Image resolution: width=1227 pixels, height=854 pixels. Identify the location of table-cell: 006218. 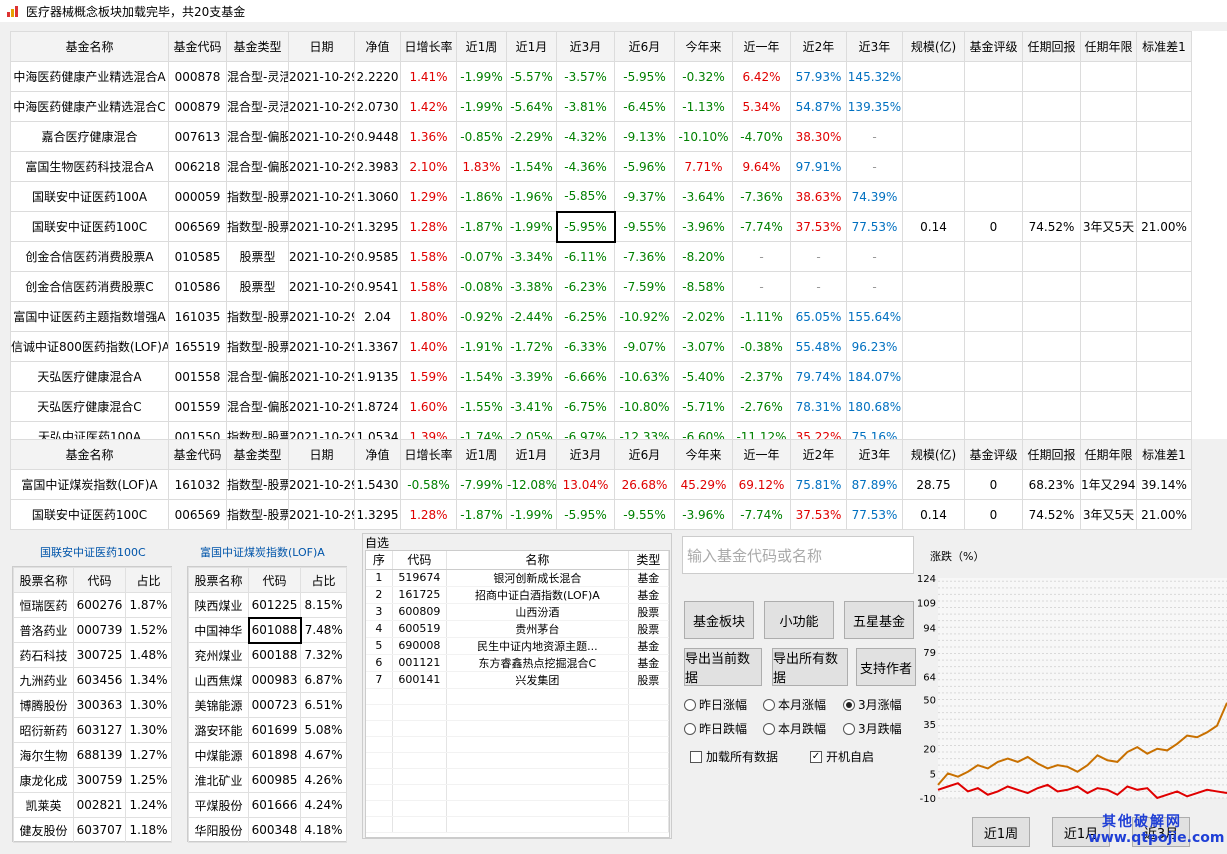
(197, 166).